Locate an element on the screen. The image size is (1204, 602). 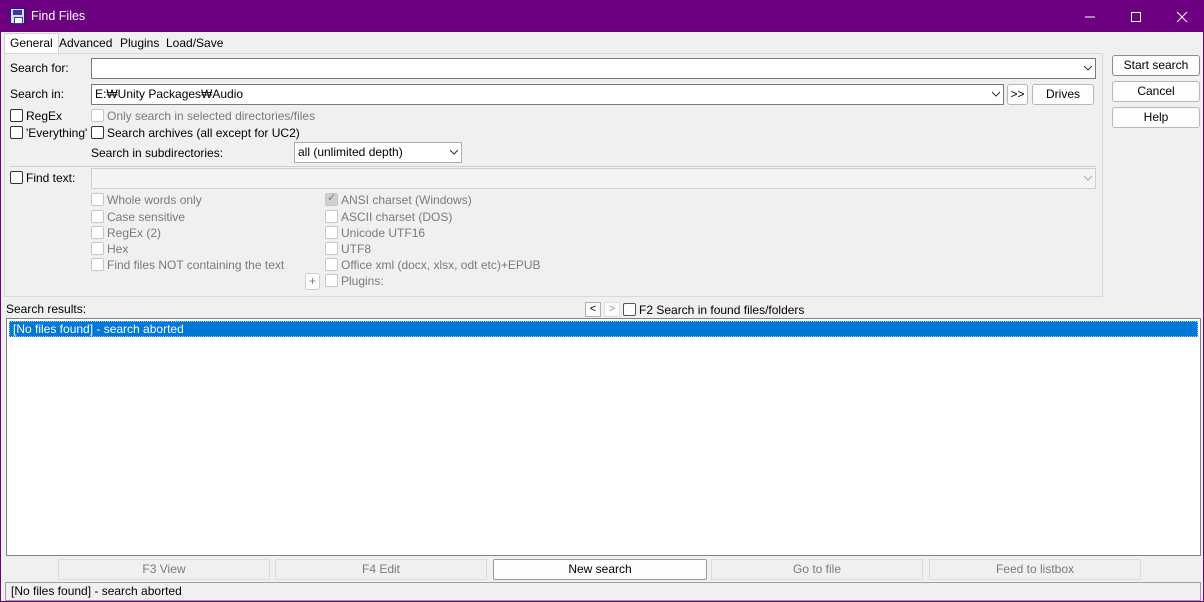
plus-button: + is located at coordinates (312, 281).